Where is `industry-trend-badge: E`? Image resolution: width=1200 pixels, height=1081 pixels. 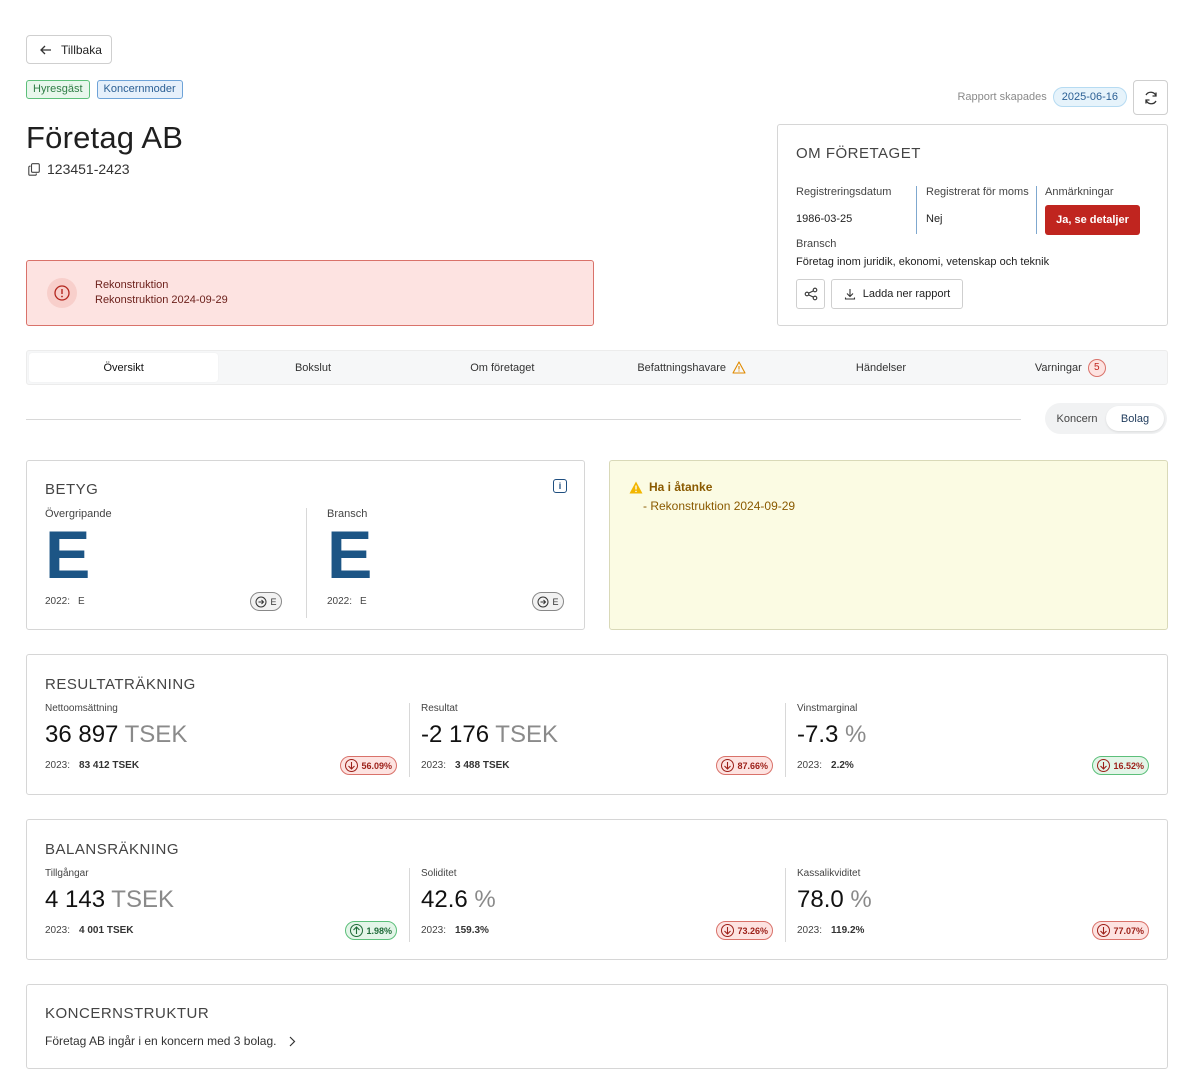
industry-trend-badge: E is located at coordinates (548, 601).